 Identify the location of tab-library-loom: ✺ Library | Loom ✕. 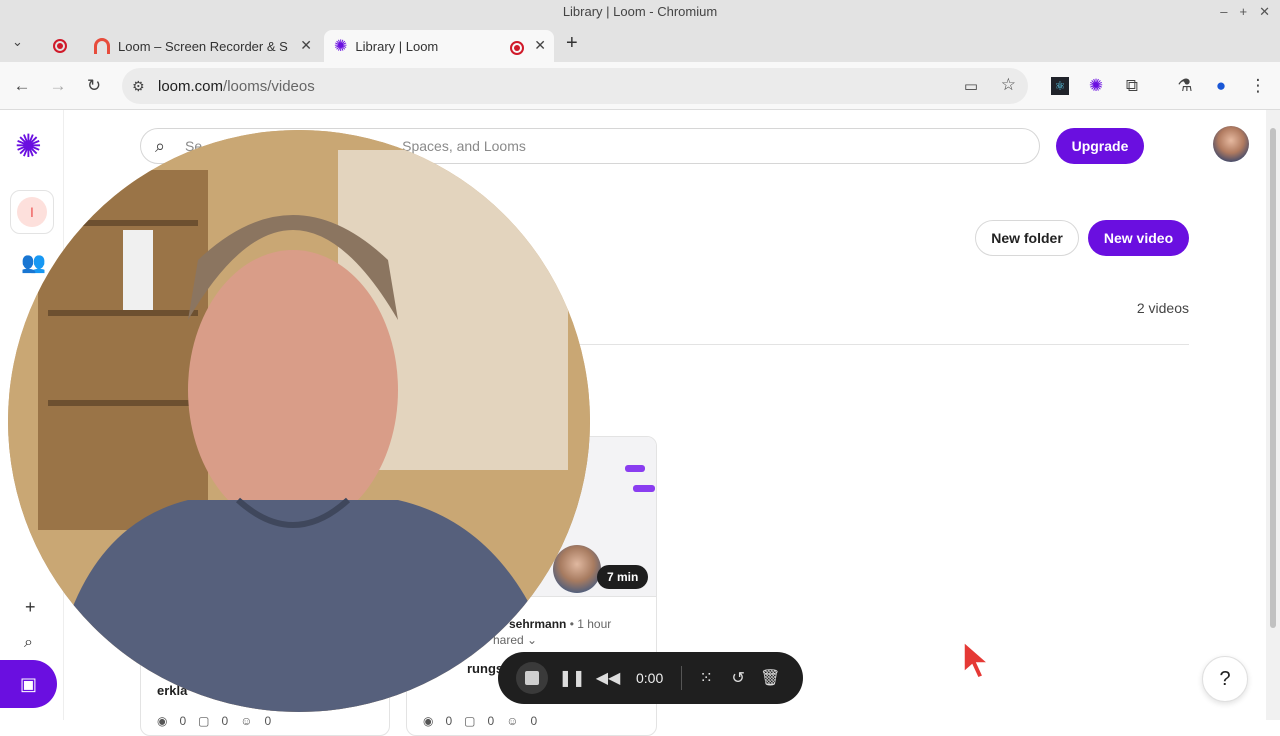
(439, 46).